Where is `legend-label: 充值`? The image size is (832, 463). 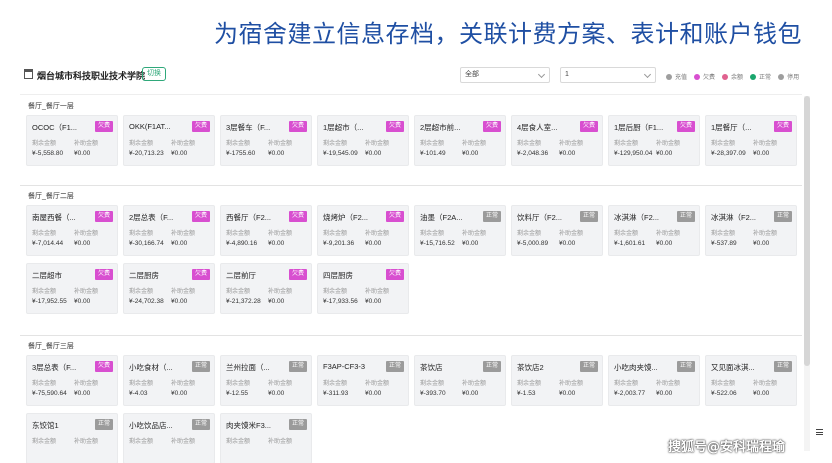 legend-label: 充值 is located at coordinates (681, 78).